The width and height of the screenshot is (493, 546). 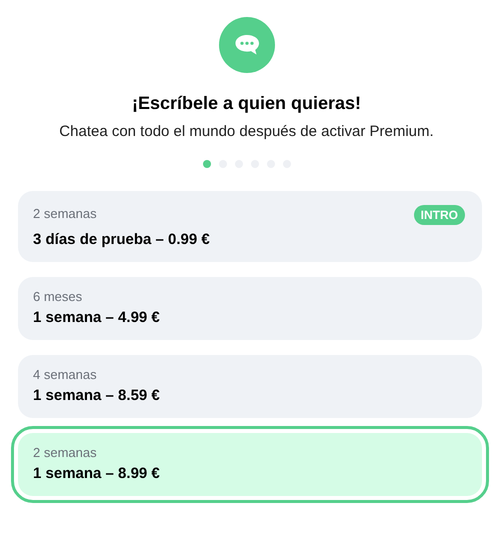 What do you see at coordinates (247, 103) in the screenshot?
I see `title: ¡Escríbele a quien quieras!` at bounding box center [247, 103].